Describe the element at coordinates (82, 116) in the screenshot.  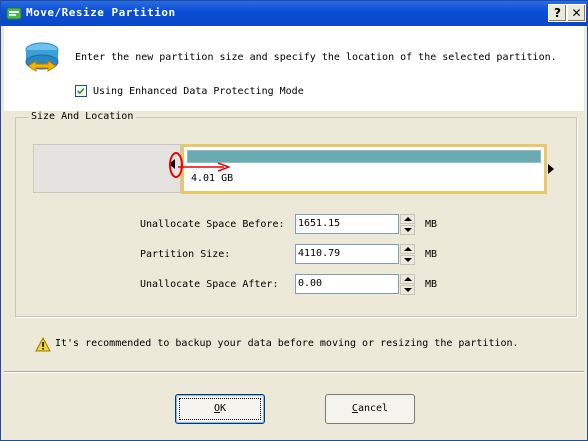
I see `size-location-label: Size And Location` at that location.